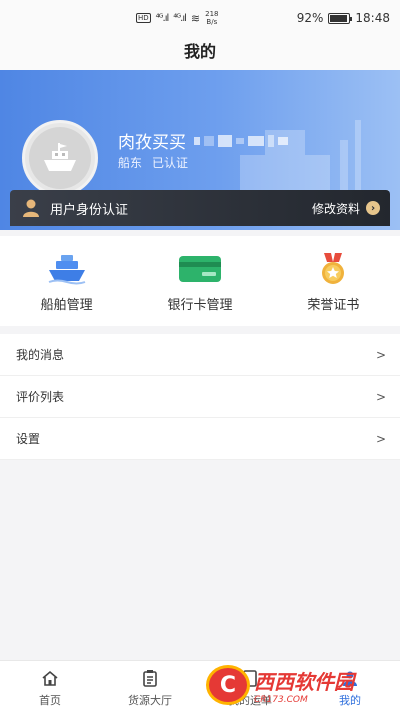 The image size is (400, 712). I want to click on watermark-logo: C, so click(228, 685).